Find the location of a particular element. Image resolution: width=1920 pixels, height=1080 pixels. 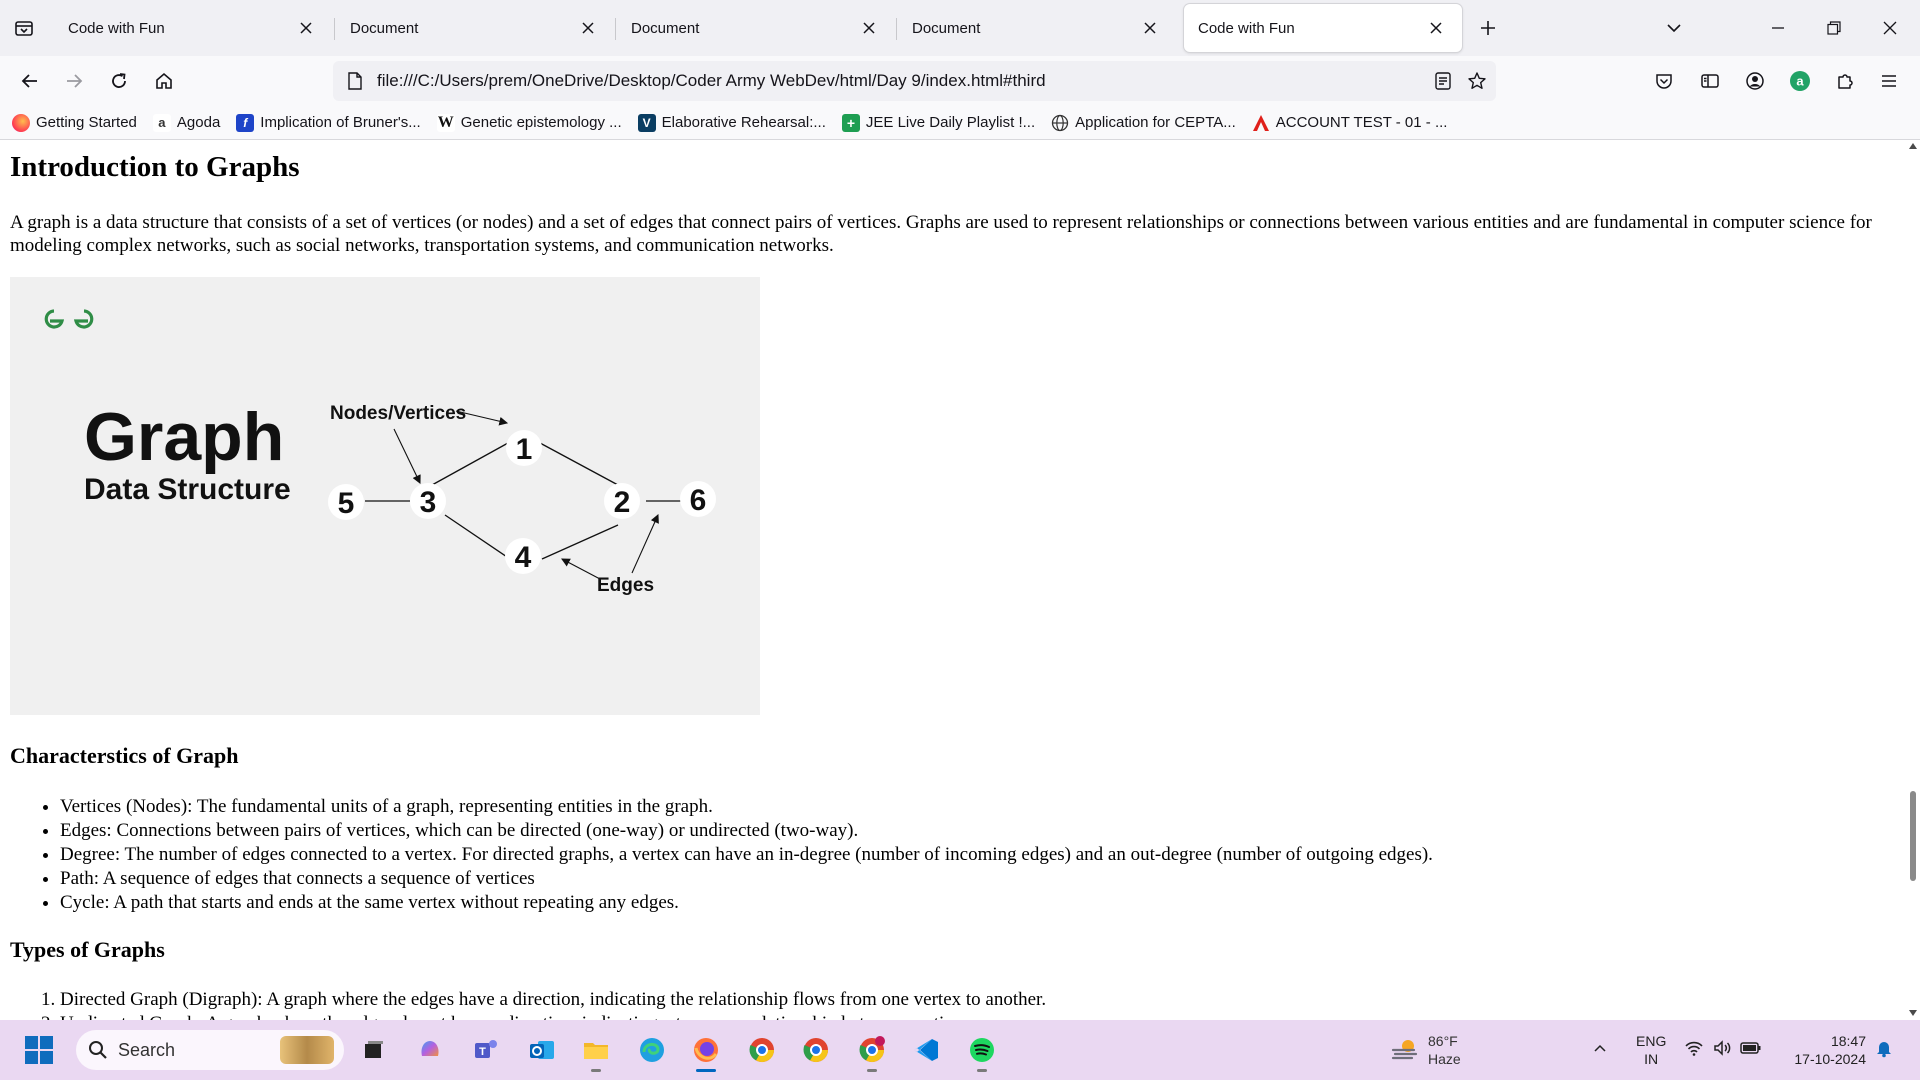

start-button is located at coordinates (39, 1050).